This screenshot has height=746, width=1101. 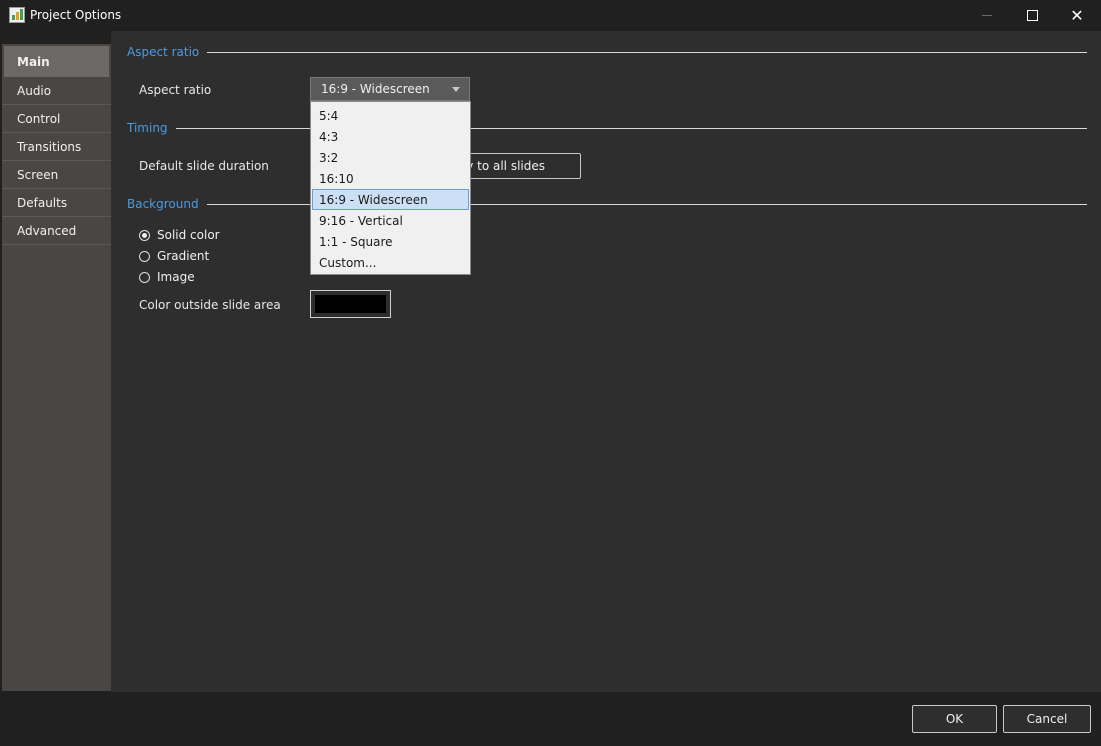 I want to click on background-section-header: Background, so click(x=607, y=204).